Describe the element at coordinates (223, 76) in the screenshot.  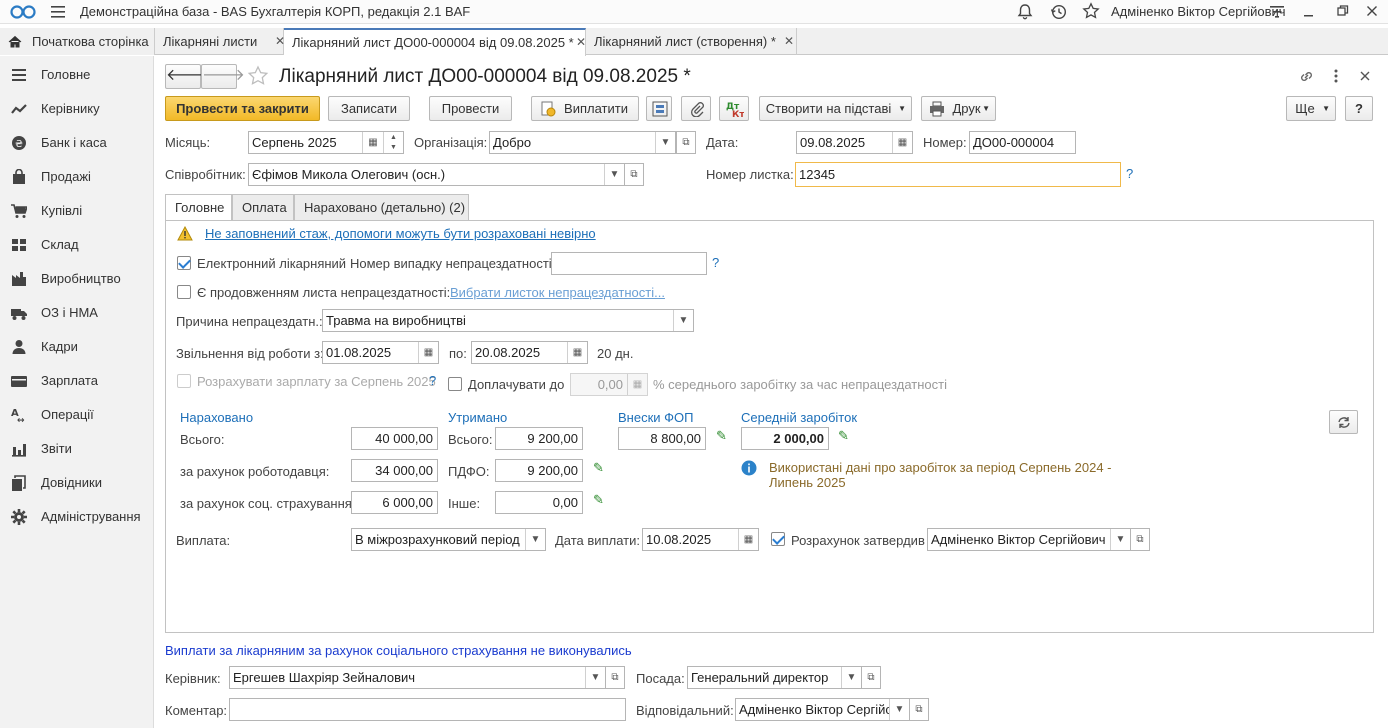
I see `forward-button: 🡒` at that location.